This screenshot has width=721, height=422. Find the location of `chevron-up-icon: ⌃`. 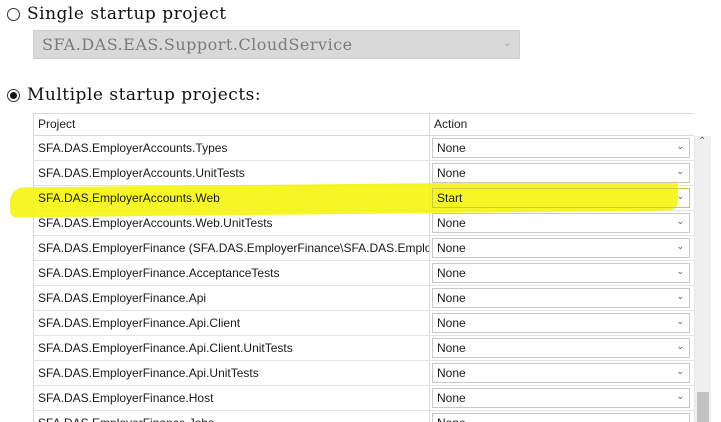

chevron-up-icon: ⌃ is located at coordinates (702, 141).